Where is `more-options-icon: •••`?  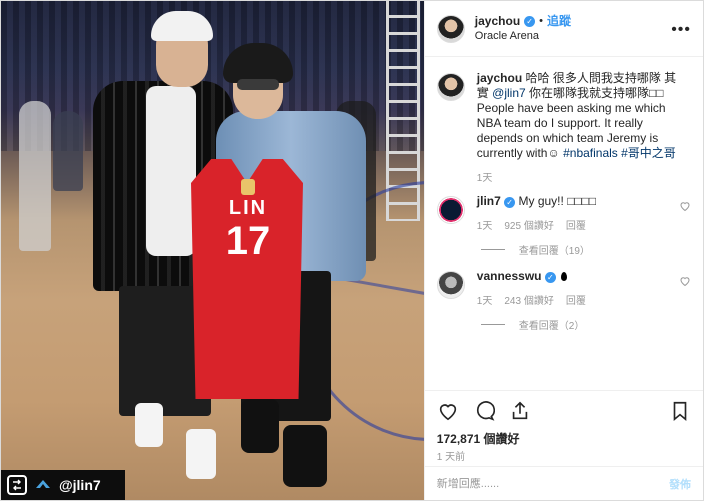 more-options-icon: ••• is located at coordinates (681, 30).